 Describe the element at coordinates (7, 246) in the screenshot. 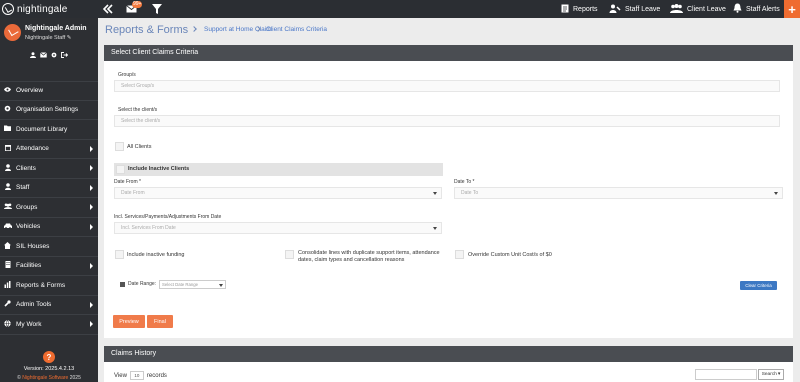

I see `home-icon` at that location.